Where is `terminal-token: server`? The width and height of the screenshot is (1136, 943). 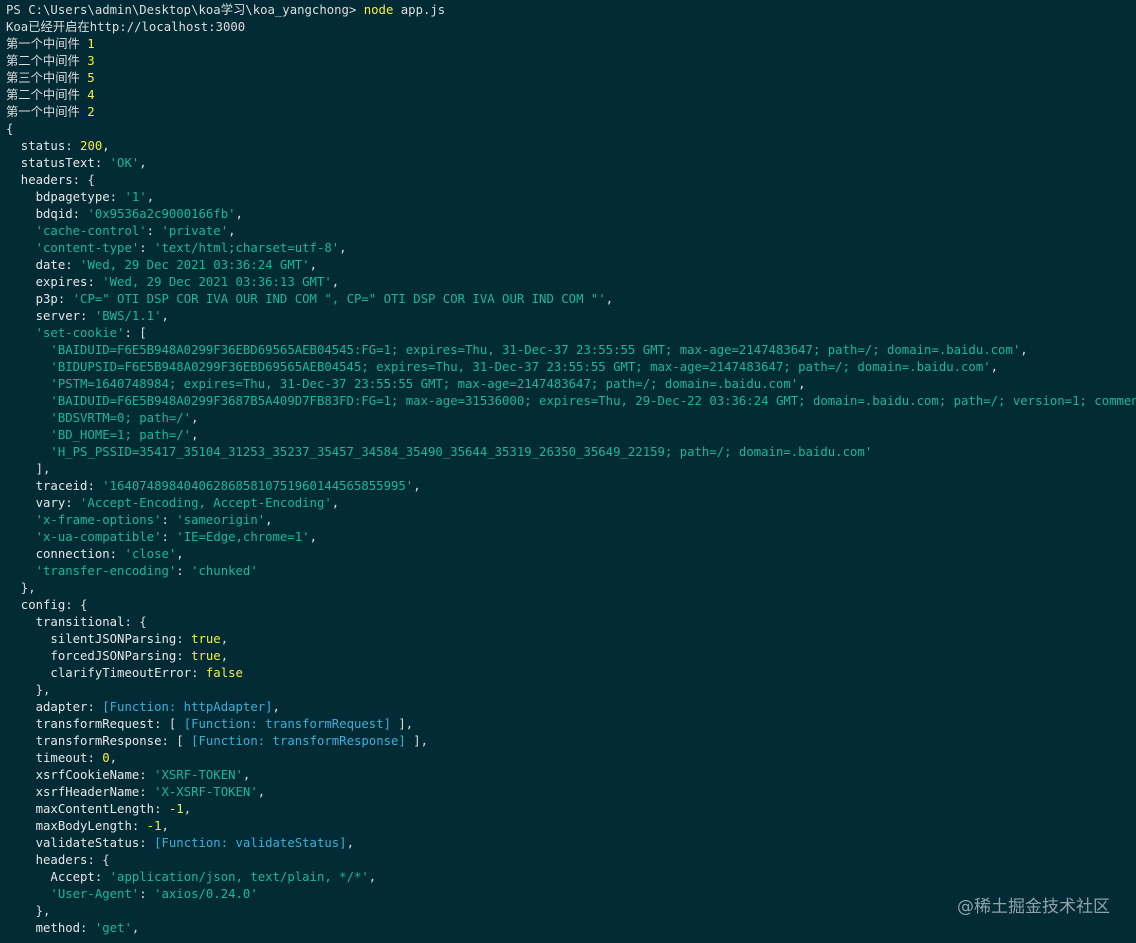 terminal-token: server is located at coordinates (43, 316).